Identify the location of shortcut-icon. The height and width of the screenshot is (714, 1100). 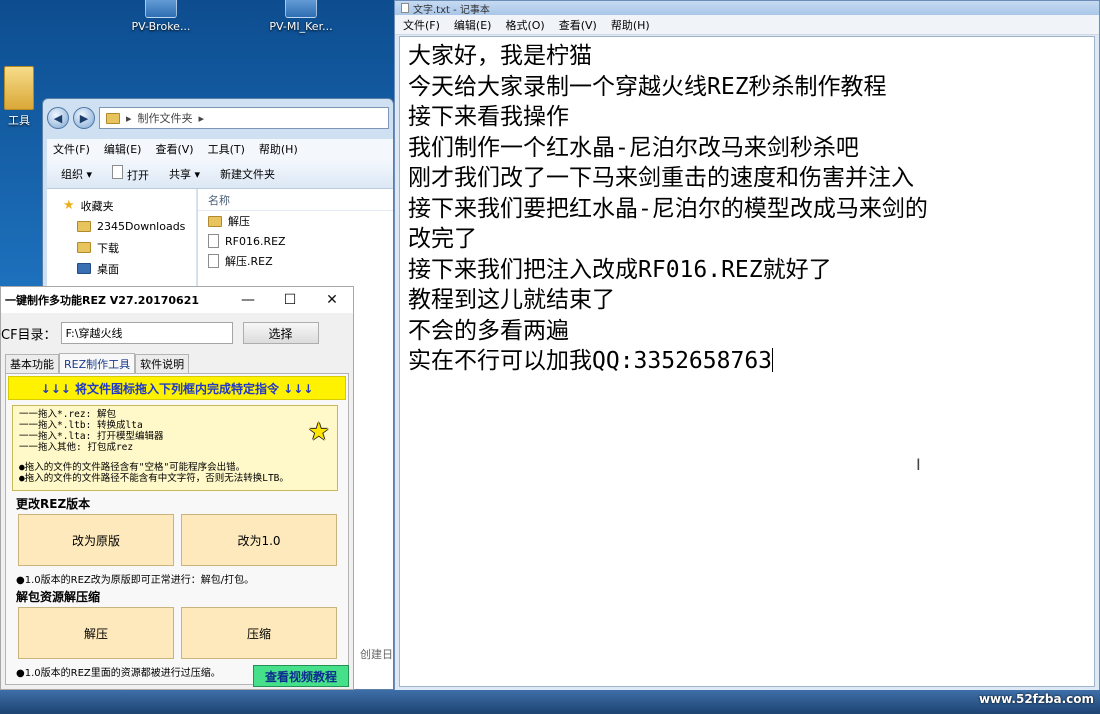
(301, 9).